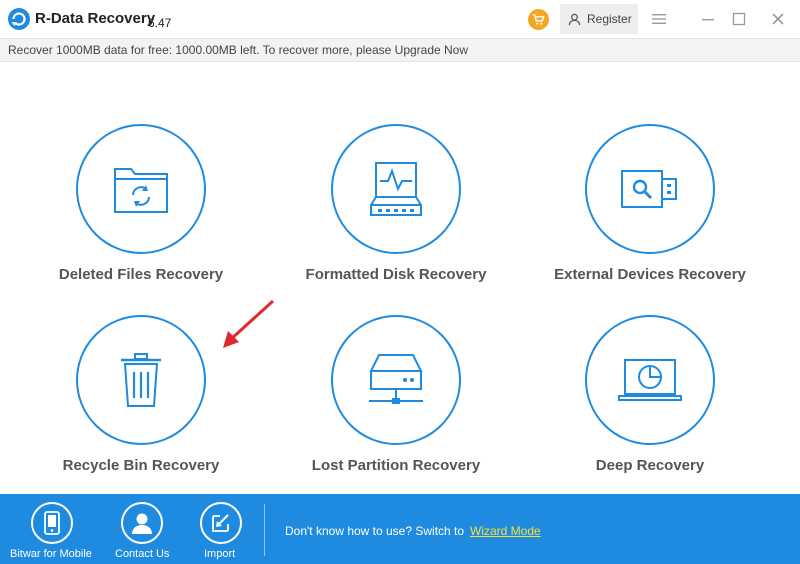 This screenshot has width=800, height=564. I want to click on maximize-button, so click(739, 19).